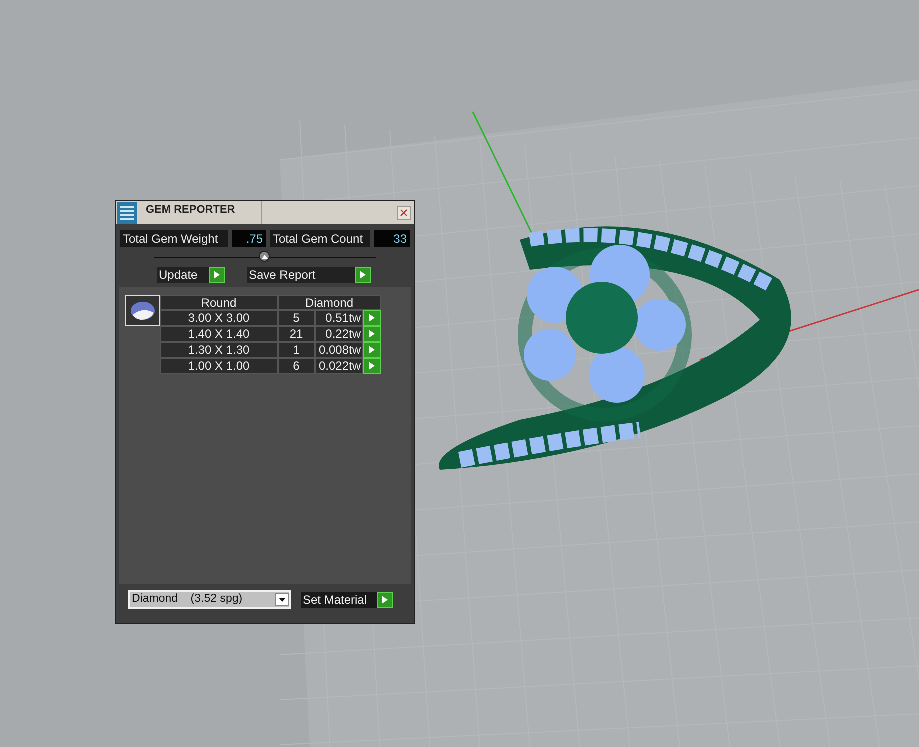  What do you see at coordinates (320, 238) in the screenshot?
I see `total-label: Total Gem Count` at bounding box center [320, 238].